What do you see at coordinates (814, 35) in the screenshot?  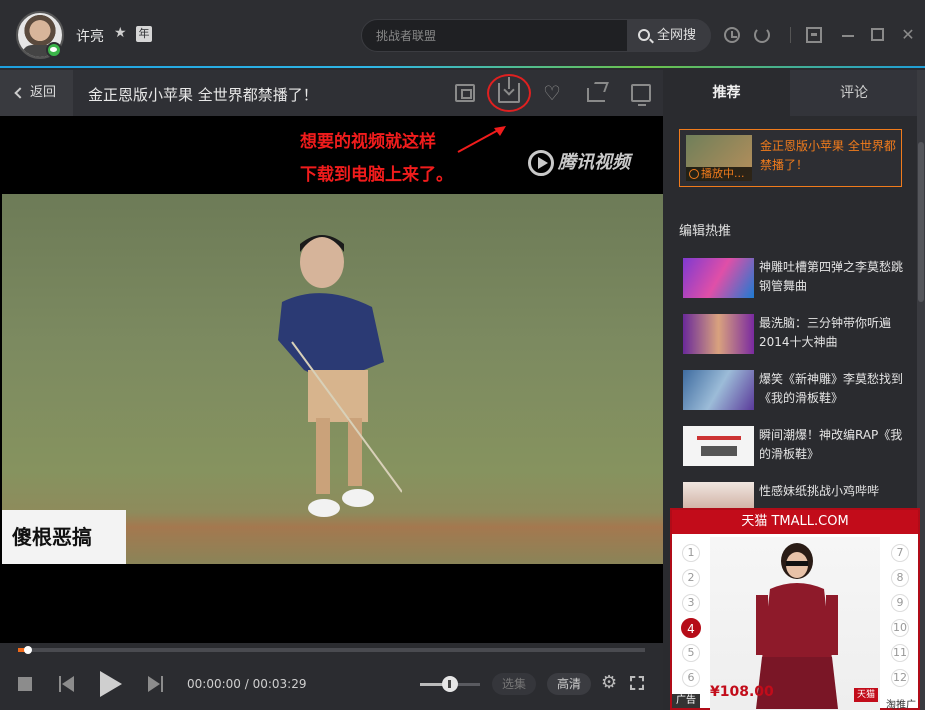 I see `mini-mode-icon` at bounding box center [814, 35].